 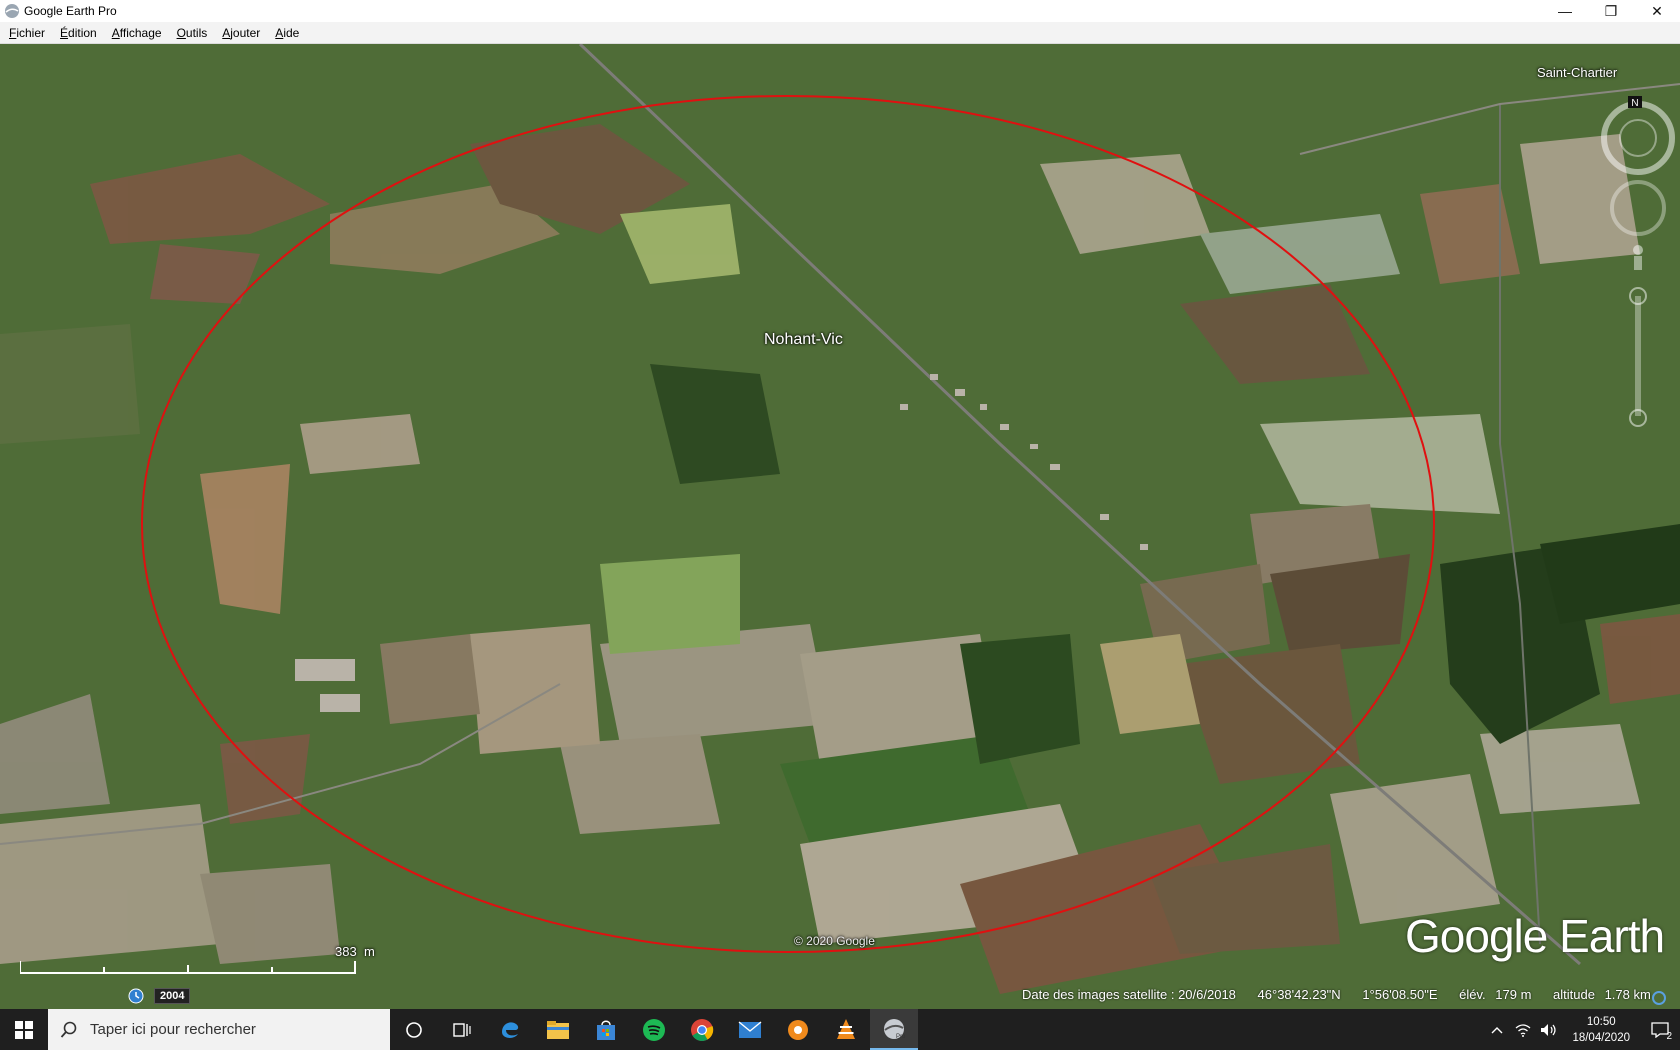 What do you see at coordinates (172, 996) in the screenshot?
I see `imagery-year-badge: 2004` at bounding box center [172, 996].